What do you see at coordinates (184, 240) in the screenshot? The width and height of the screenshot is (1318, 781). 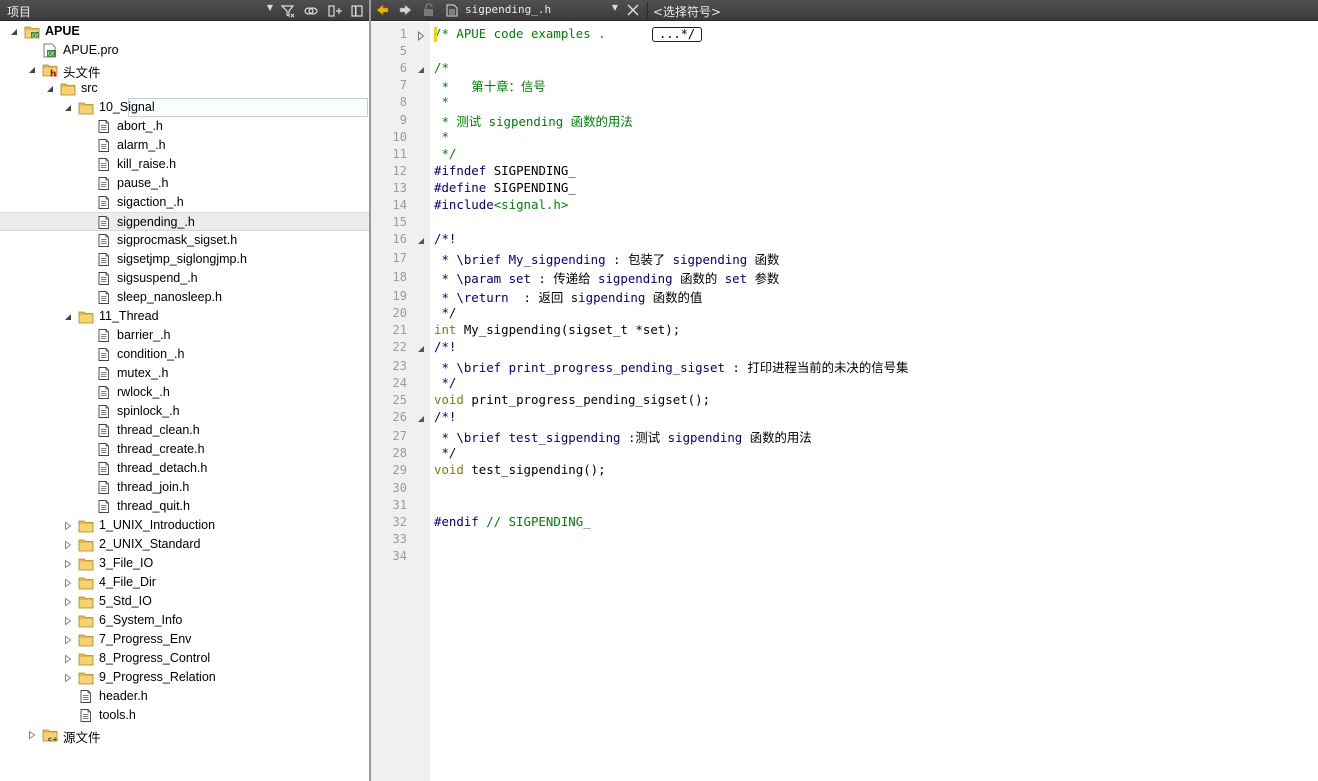 I see `tree-item: sigprocmask_sigset.h` at bounding box center [184, 240].